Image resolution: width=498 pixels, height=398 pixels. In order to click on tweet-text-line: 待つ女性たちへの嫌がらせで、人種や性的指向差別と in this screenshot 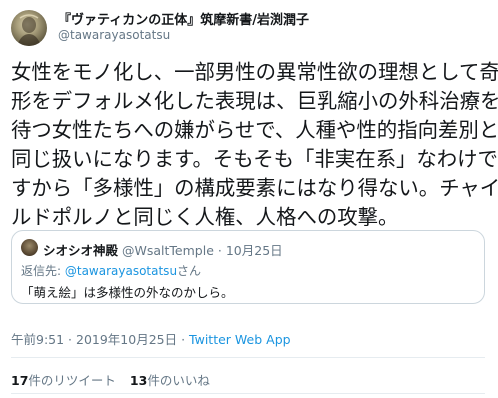, I will do `click(254, 130)`.